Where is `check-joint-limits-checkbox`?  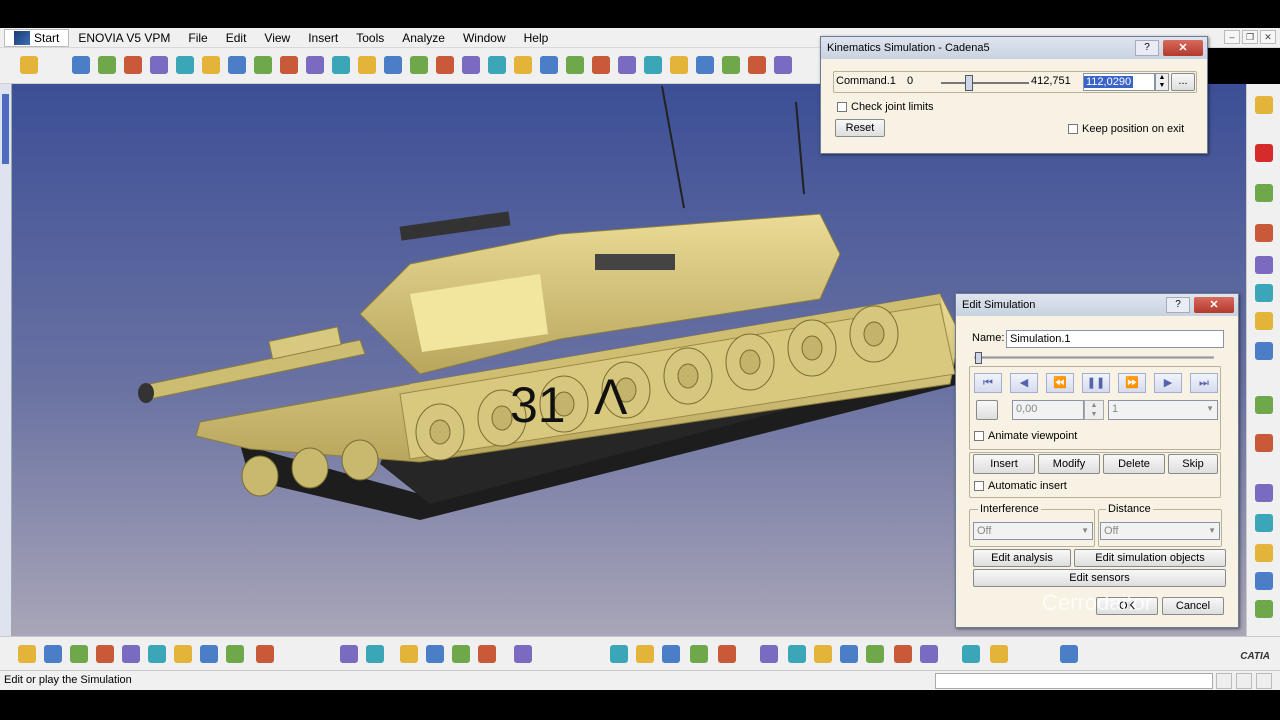 check-joint-limits-checkbox is located at coordinates (842, 107).